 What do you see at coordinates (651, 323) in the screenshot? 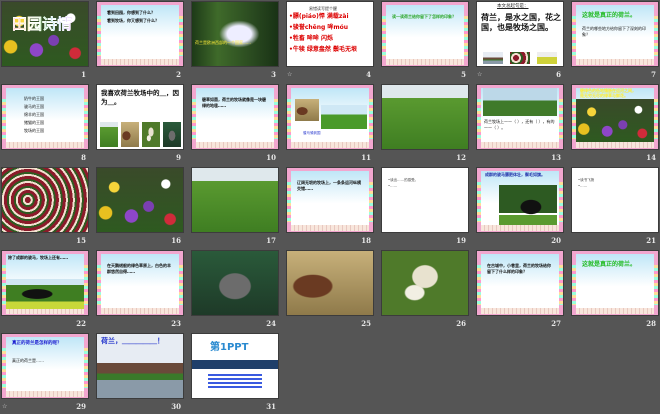
I see `slide-number: 28` at bounding box center [651, 323].